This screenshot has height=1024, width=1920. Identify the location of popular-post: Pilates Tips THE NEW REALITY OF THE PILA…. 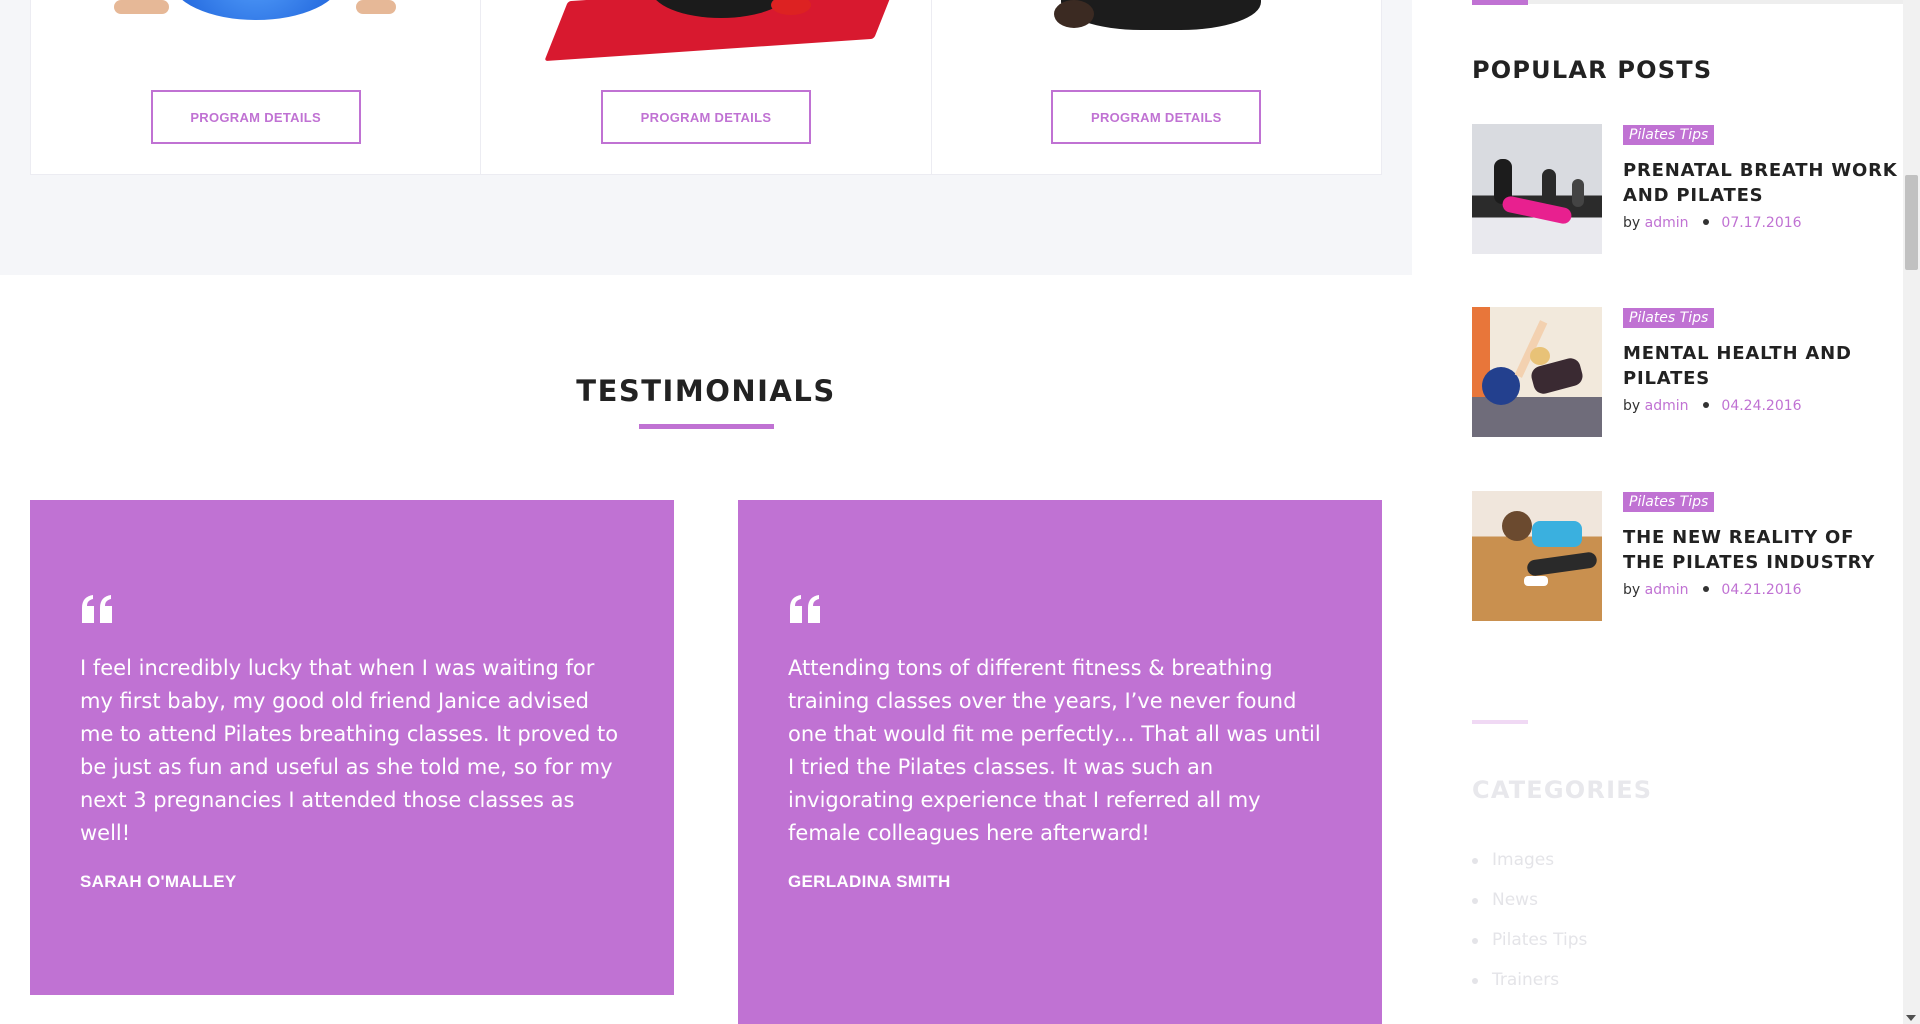
(1687, 556).